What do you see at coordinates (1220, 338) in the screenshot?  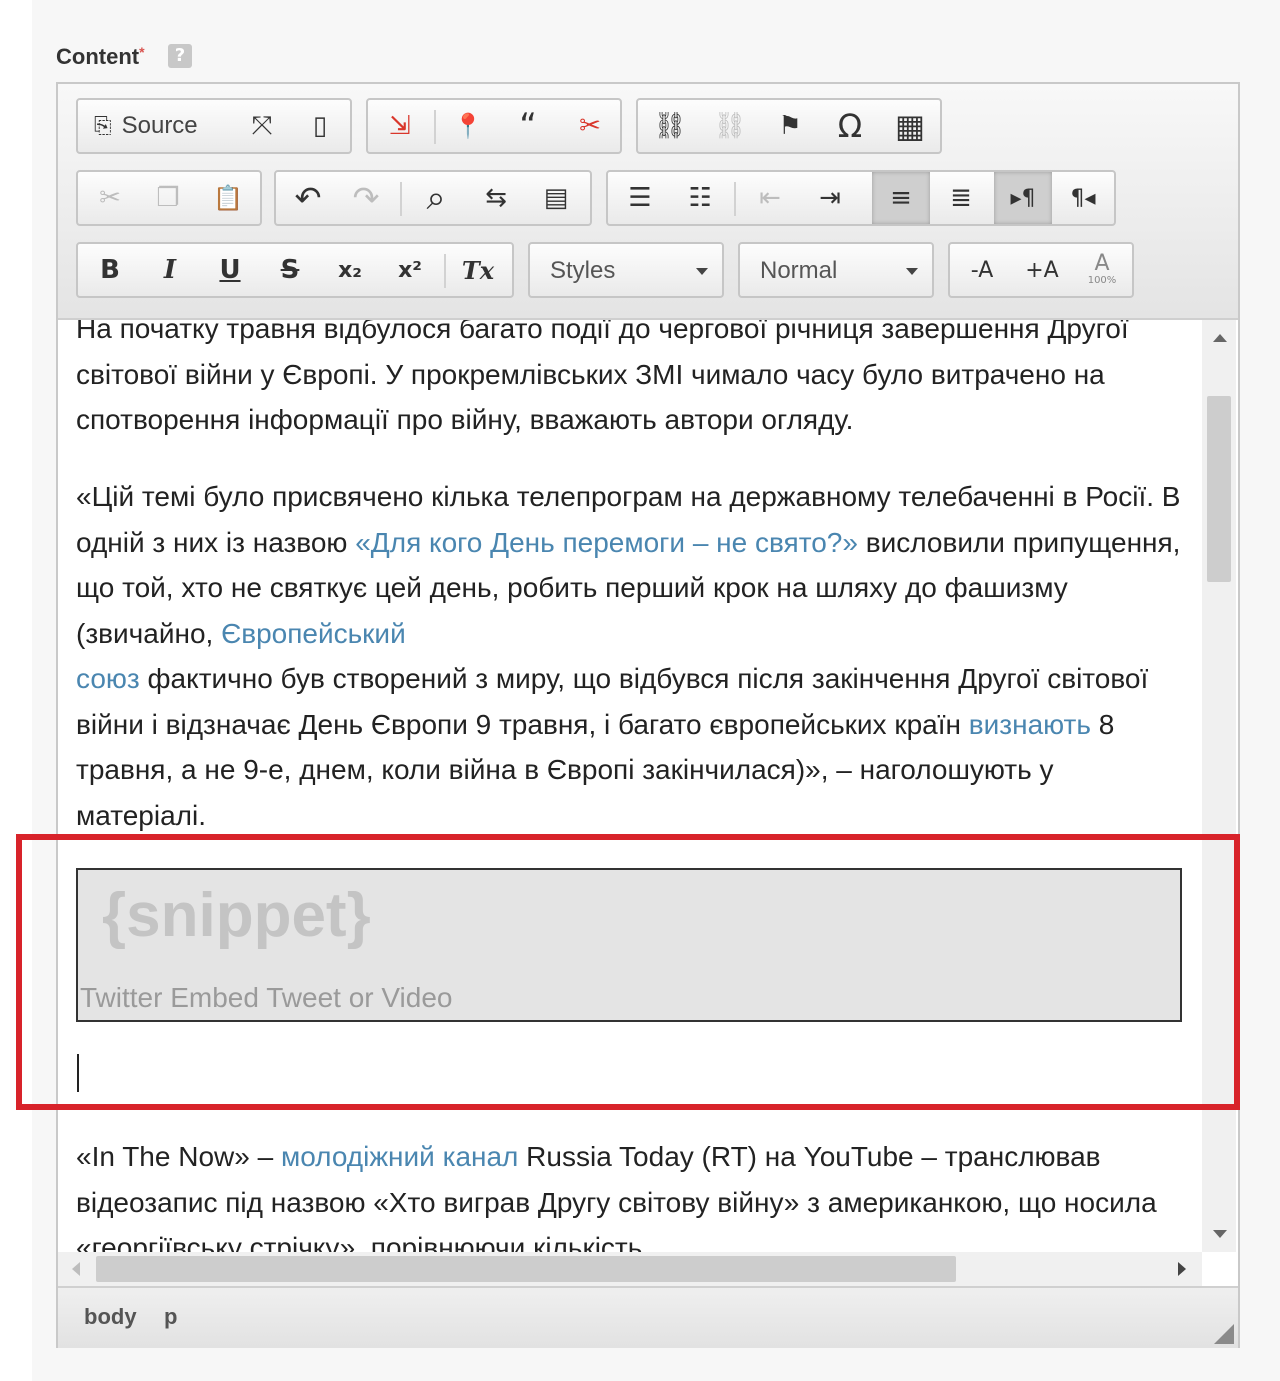 I see `scroll-up-arrow-icon` at bounding box center [1220, 338].